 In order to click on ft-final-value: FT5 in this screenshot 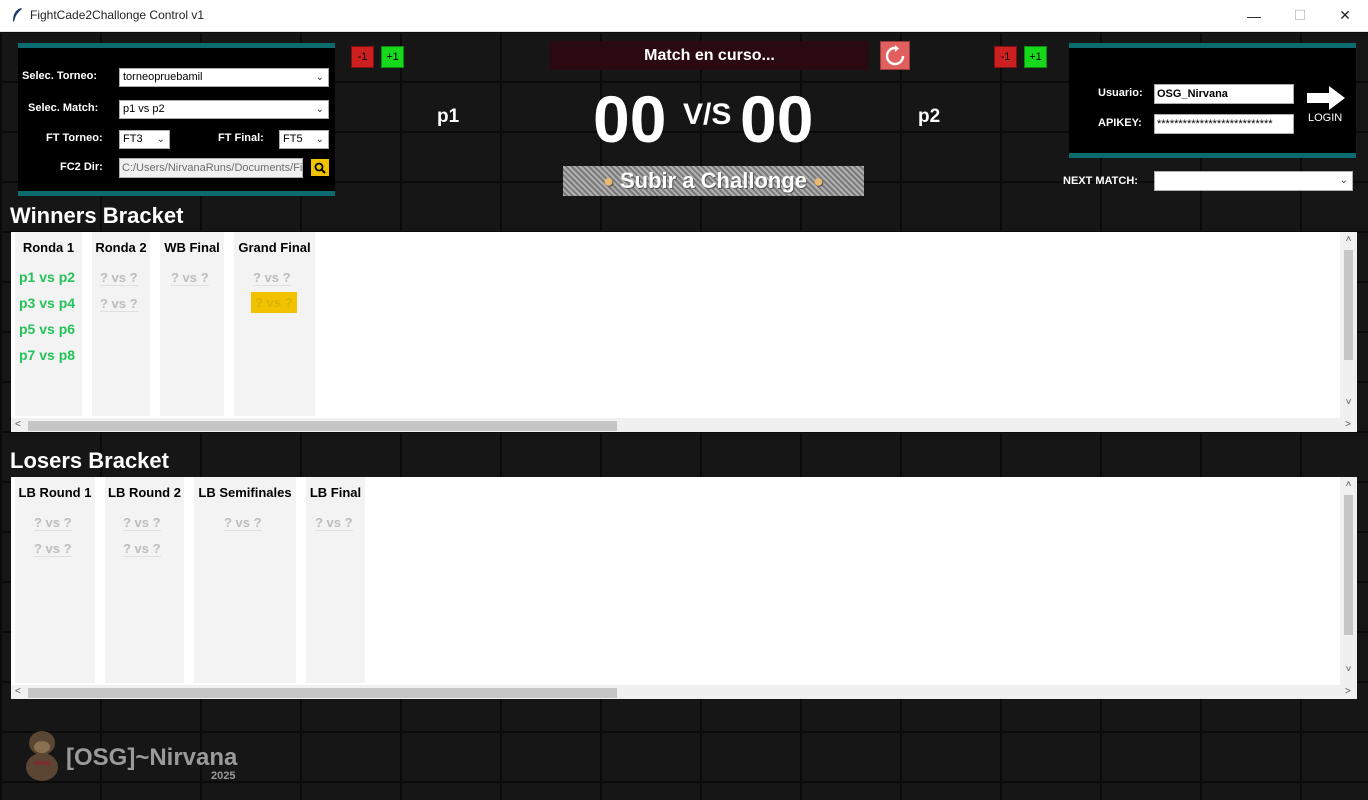, I will do `click(293, 139)`.